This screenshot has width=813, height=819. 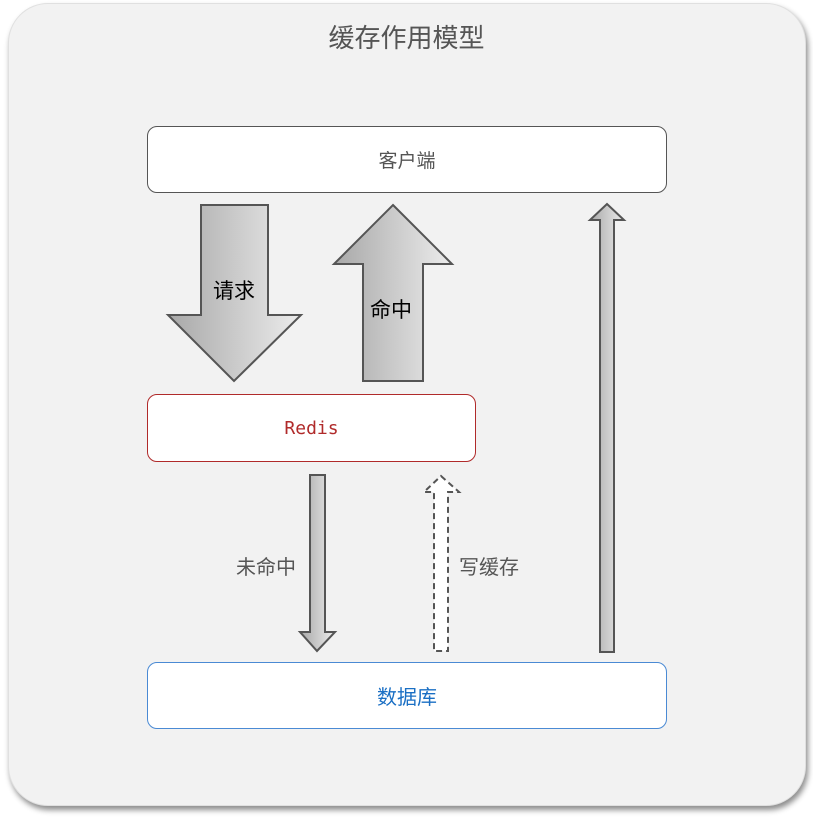 What do you see at coordinates (393, 292) in the screenshot?
I see `hit-arrow` at bounding box center [393, 292].